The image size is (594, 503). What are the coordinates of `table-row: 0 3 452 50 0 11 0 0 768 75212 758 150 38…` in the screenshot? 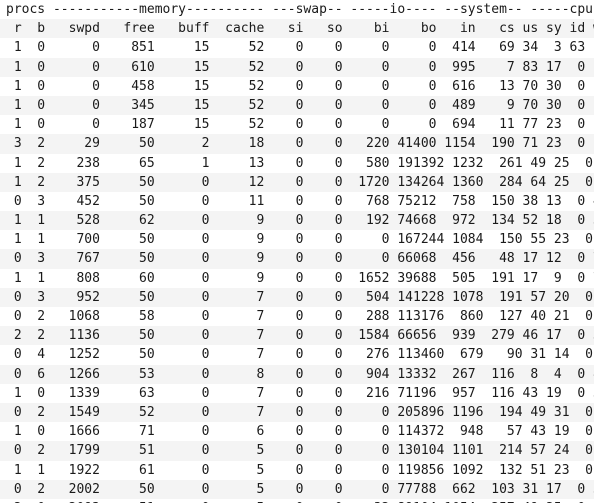 It's located at (297, 201).